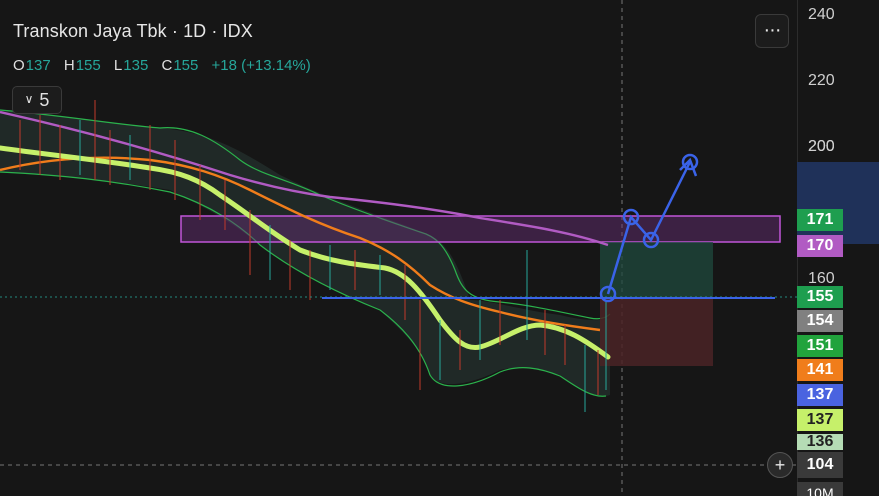 The width and height of the screenshot is (879, 496). What do you see at coordinates (838, 203) in the screenshot?
I see `axis-highlight-band` at bounding box center [838, 203].